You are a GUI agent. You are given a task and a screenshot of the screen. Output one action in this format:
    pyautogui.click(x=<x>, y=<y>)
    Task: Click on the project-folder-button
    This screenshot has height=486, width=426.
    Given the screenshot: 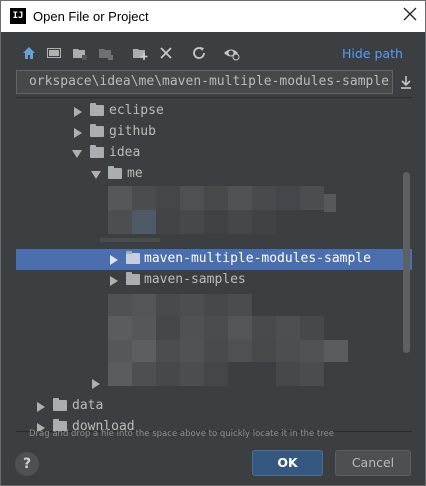 What is the action you would take?
    pyautogui.click(x=80, y=53)
    